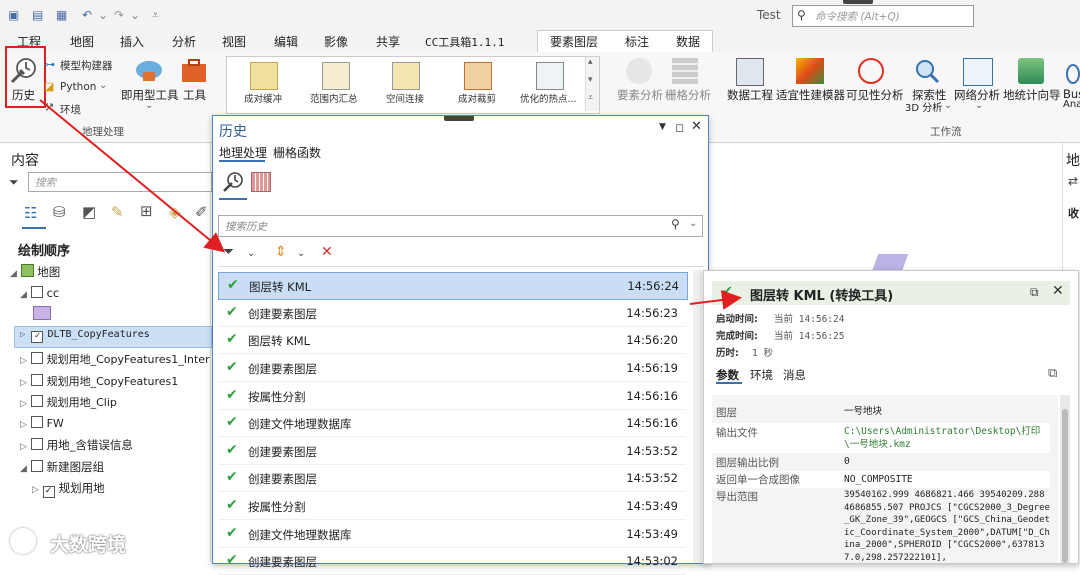 This screenshot has width=1080, height=575. I want to click on arrow-history-to-pane, so click(132, 176).